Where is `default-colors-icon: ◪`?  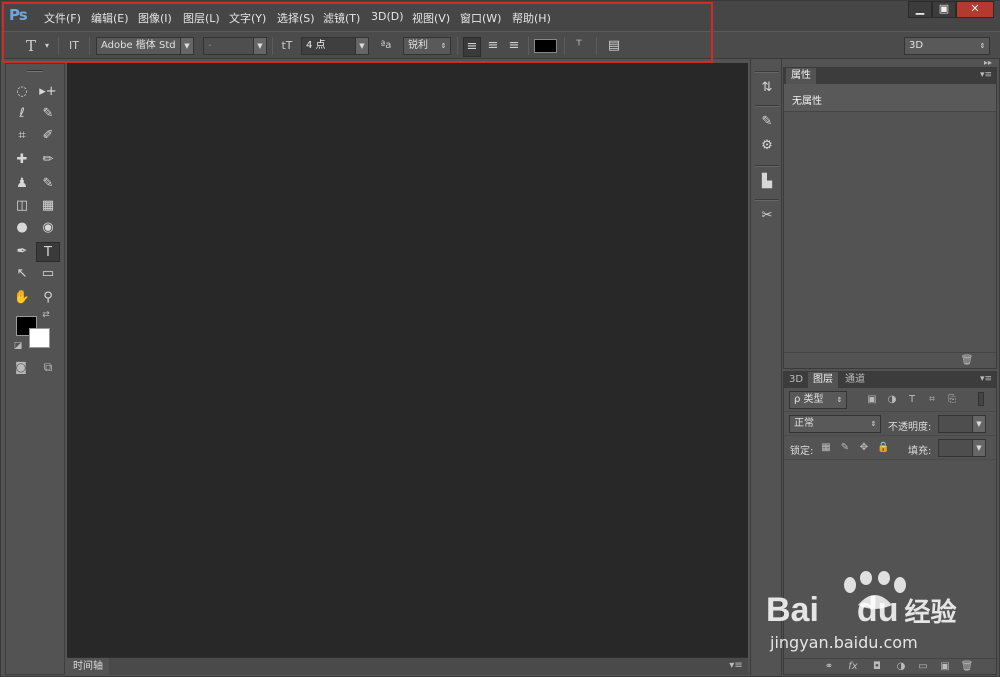 default-colors-icon: ◪ is located at coordinates (18, 346).